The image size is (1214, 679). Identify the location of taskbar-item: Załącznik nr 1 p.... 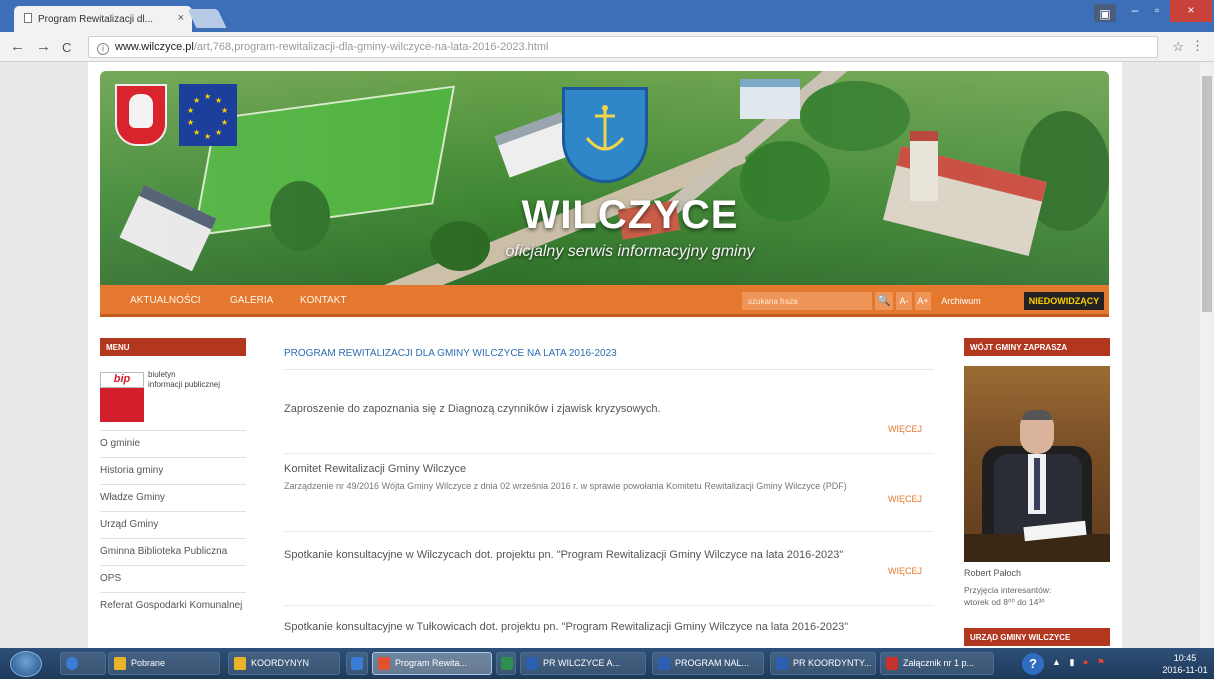
(937, 663).